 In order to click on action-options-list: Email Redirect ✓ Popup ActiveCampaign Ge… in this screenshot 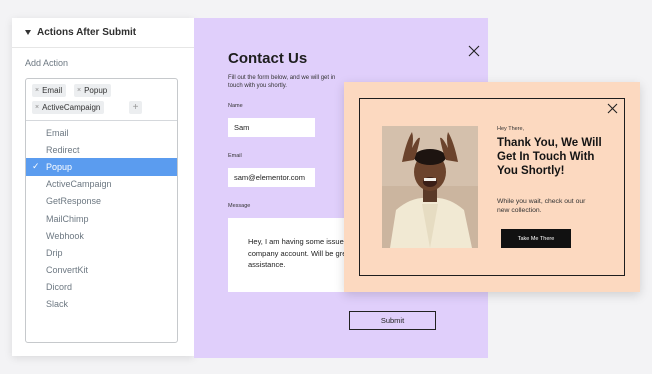, I will do `click(101, 218)`.